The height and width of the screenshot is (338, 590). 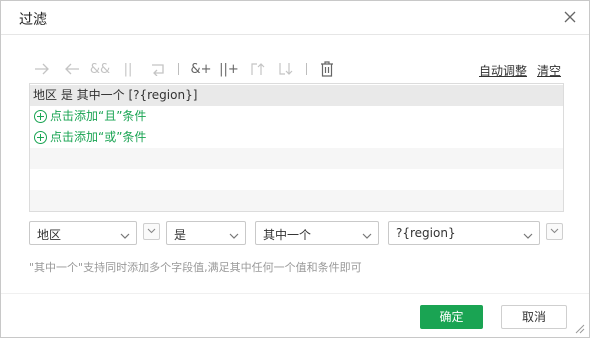 I want to click on close-icon, so click(x=570, y=17).